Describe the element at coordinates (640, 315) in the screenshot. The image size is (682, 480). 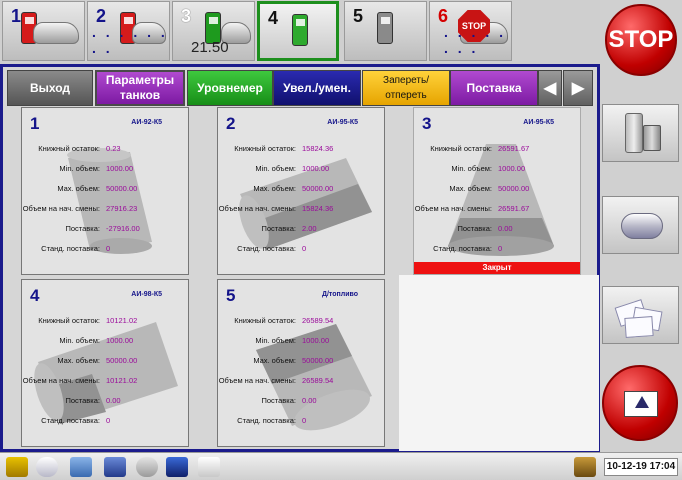
I see `documents-button` at that location.